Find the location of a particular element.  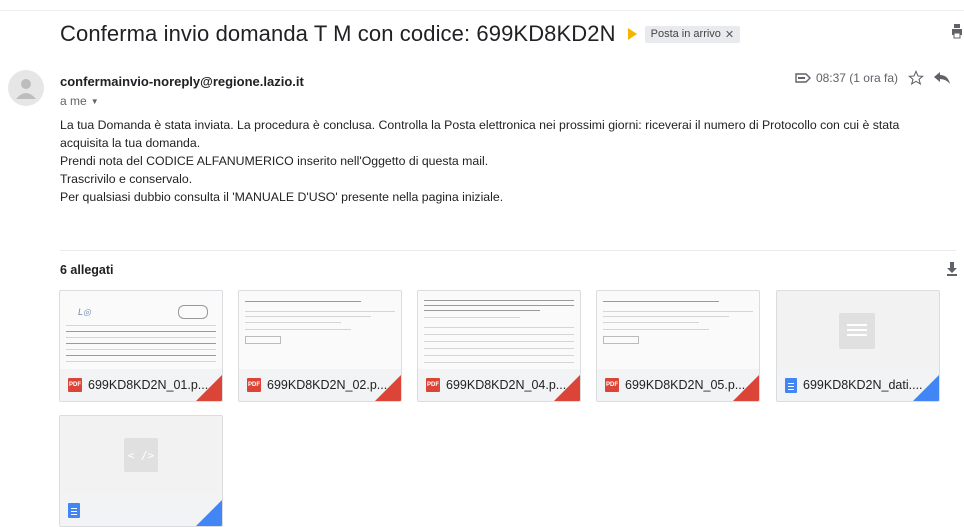

attachment-preview: L◎ is located at coordinates (141, 330).